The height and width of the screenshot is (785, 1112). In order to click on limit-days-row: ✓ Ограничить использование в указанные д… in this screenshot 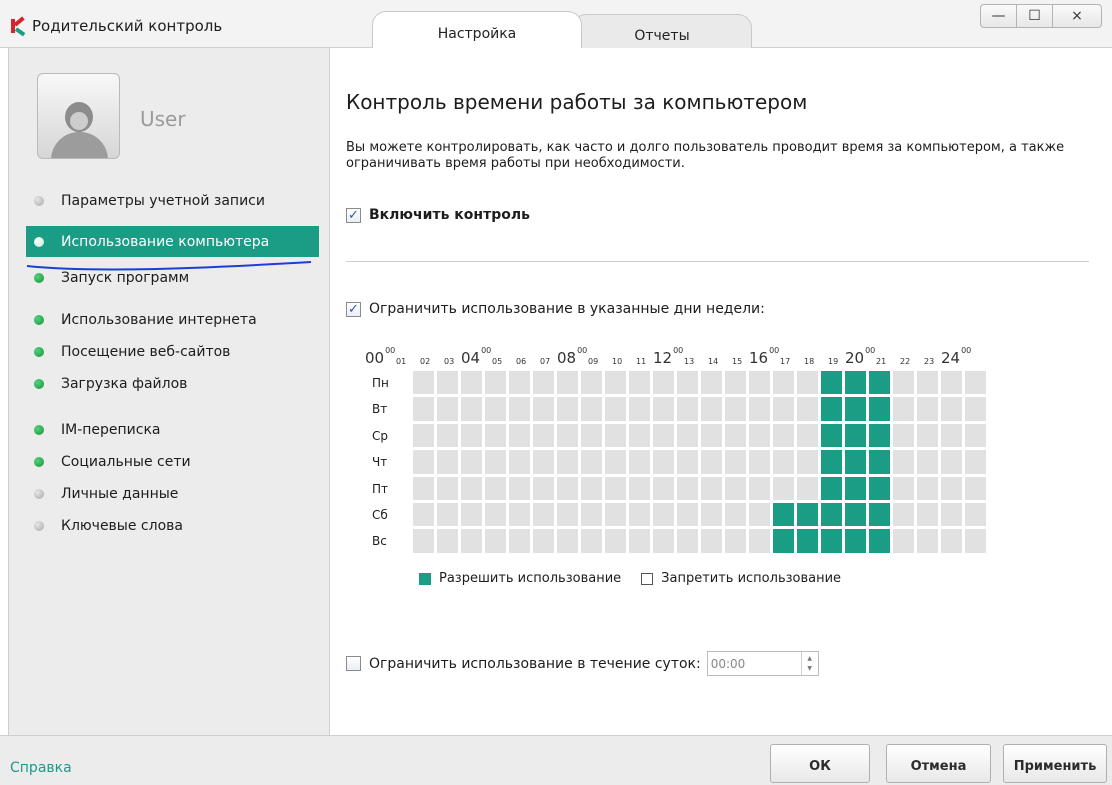, I will do `click(555, 309)`.